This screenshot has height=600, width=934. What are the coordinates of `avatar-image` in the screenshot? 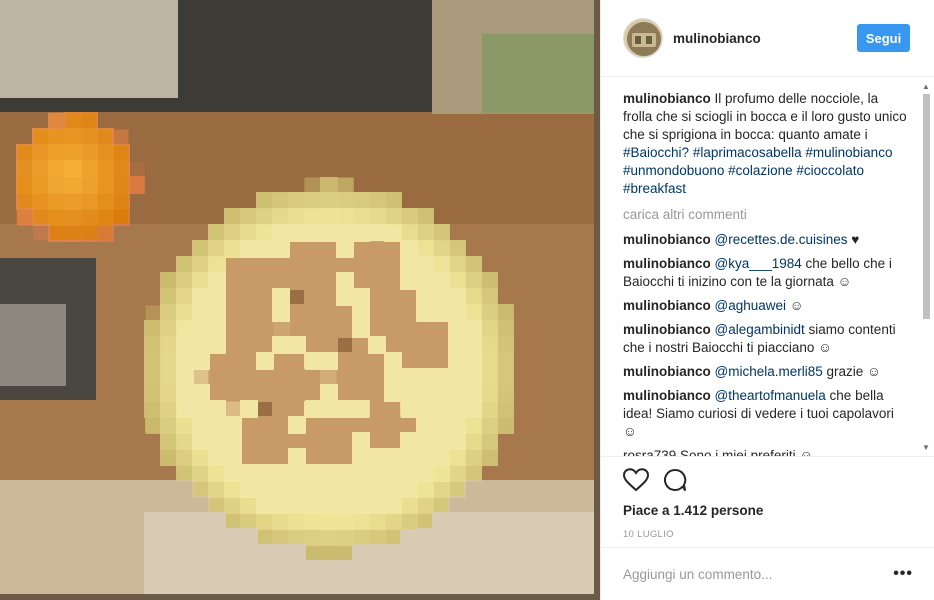 It's located at (643, 38).